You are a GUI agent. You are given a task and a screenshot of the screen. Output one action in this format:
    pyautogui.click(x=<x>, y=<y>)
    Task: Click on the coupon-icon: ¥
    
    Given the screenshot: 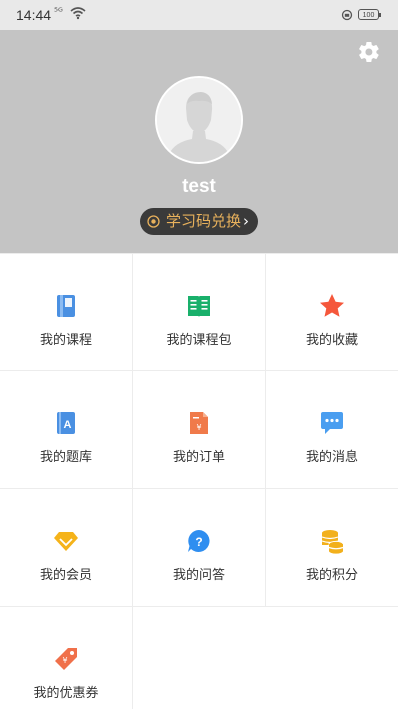 What is the action you would take?
    pyautogui.click(x=66, y=659)
    